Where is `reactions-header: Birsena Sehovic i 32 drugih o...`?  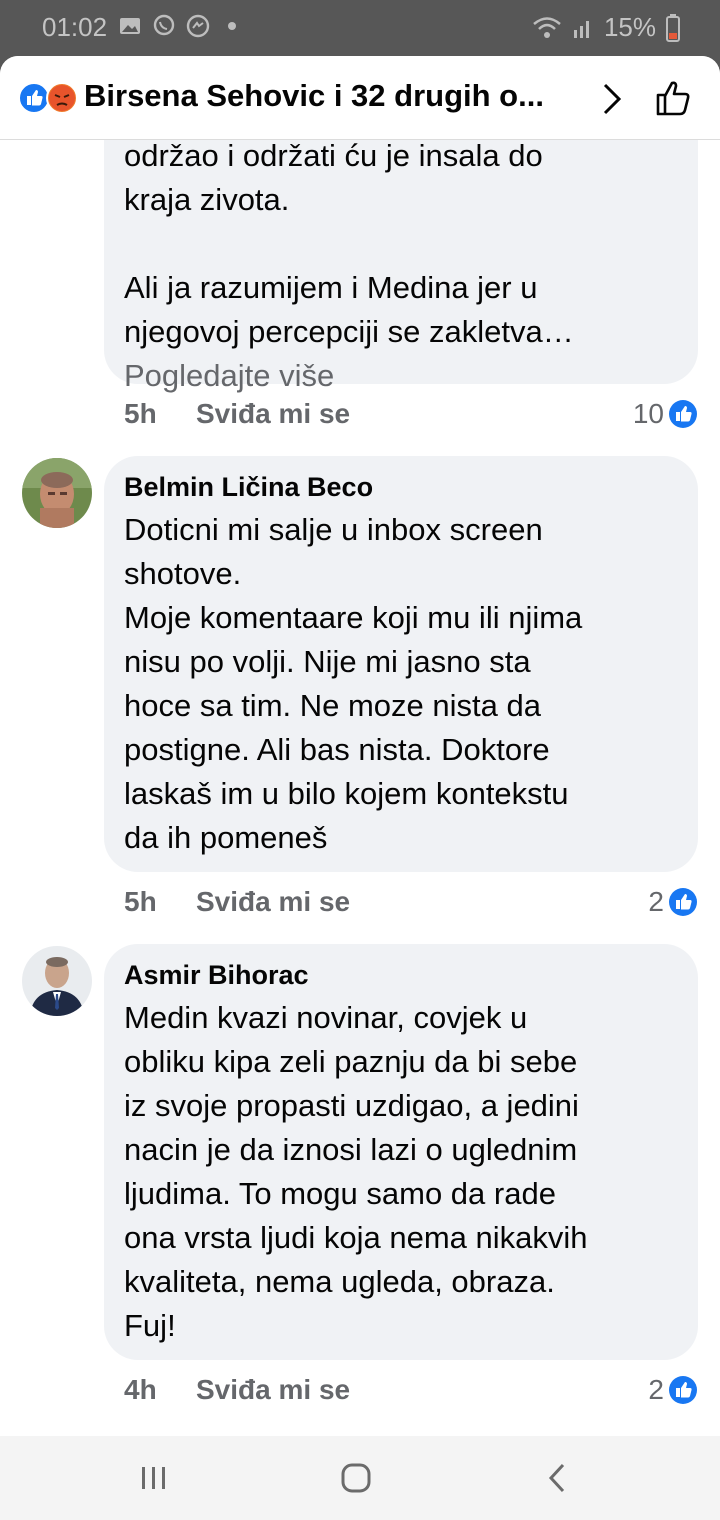 reactions-header: Birsena Sehovic i 32 drugih o... is located at coordinates (360, 98).